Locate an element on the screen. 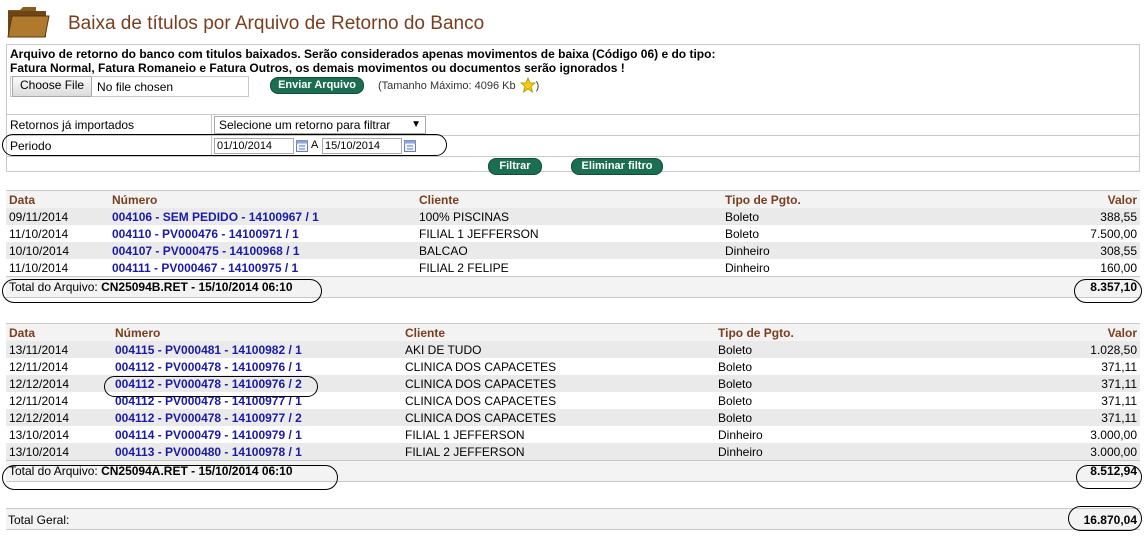 This screenshot has width=1144, height=546. cell-numero-link: 004112 - PV000478 - 14100977 / 2 is located at coordinates (257, 417).